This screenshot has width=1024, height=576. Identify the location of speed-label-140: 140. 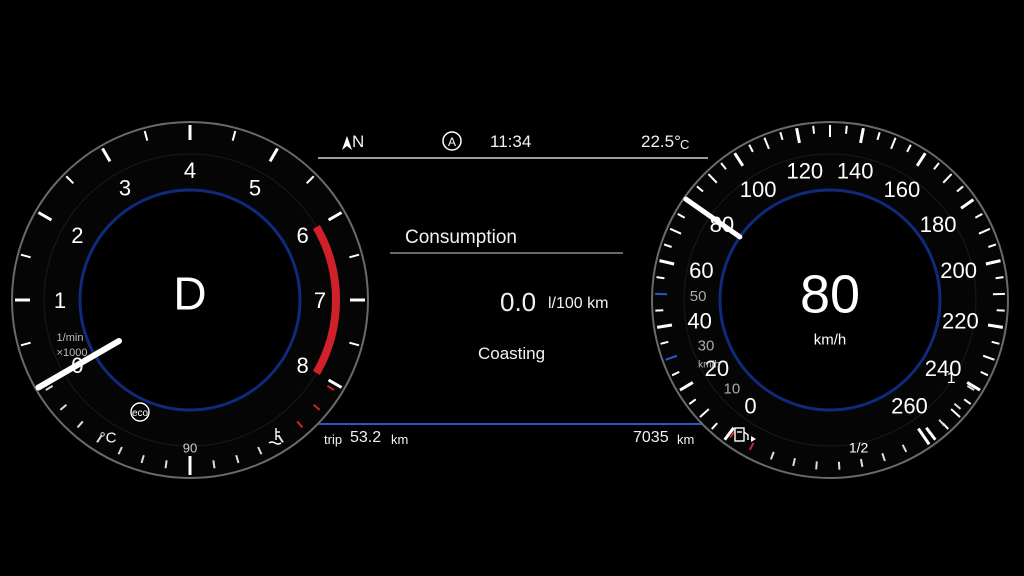
(855, 170).